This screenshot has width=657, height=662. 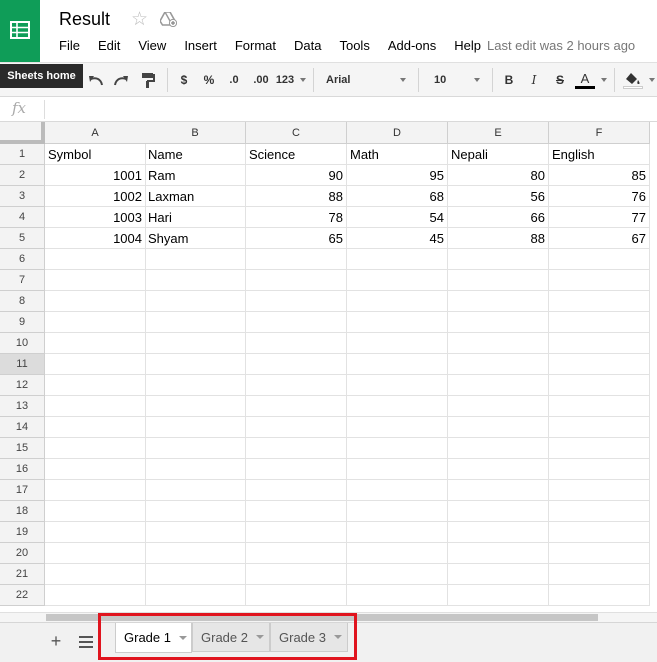 I want to click on cell-f21, so click(x=599, y=574).